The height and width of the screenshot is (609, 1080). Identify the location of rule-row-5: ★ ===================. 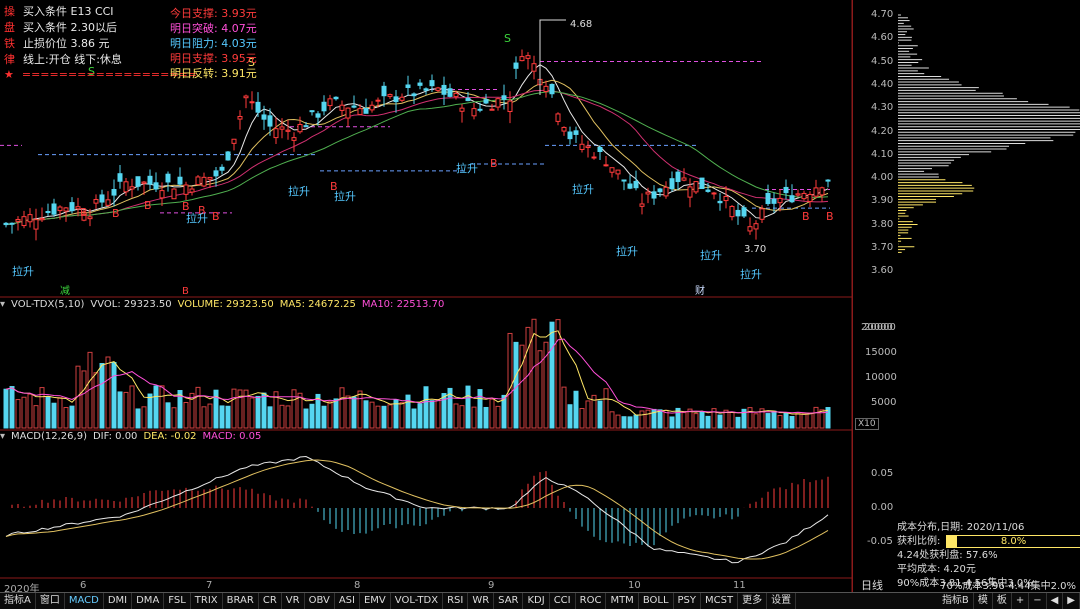
(100, 75).